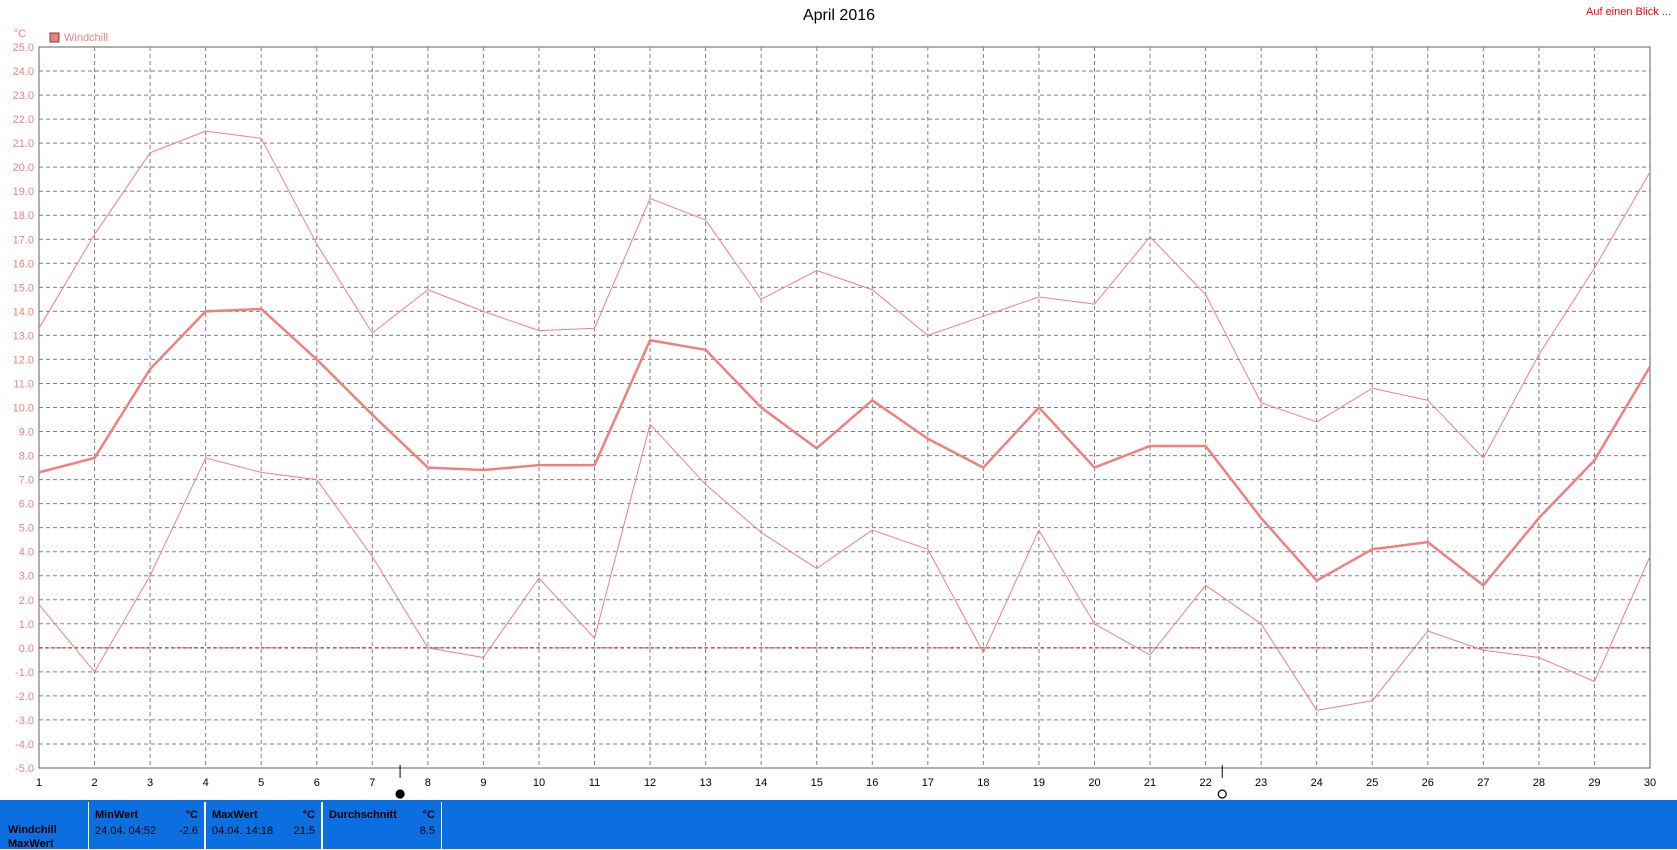 The height and width of the screenshot is (850, 1677). Describe the element at coordinates (26, 529) in the screenshot. I see `y-tick-label: 5.0` at that location.